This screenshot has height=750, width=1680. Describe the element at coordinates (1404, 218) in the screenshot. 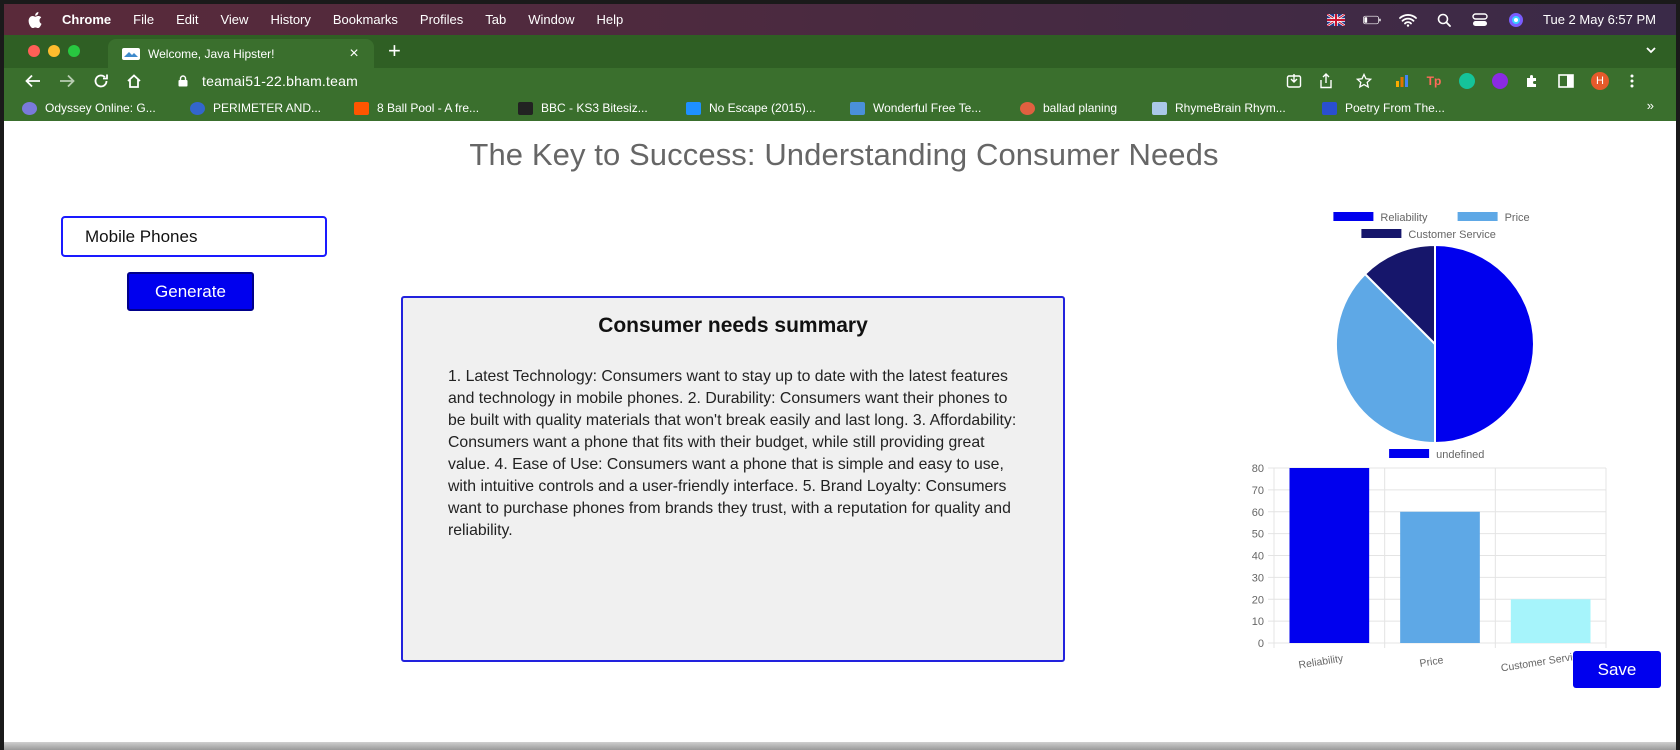

I see `pie-legend-label: Reliability` at that location.